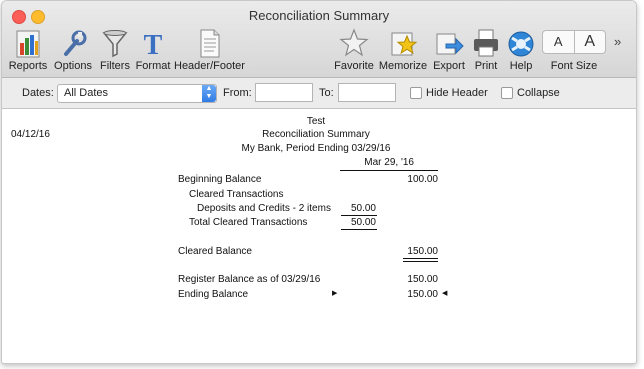 Image resolution: width=644 pixels, height=369 pixels. I want to click on filters-label: Filters, so click(115, 66).